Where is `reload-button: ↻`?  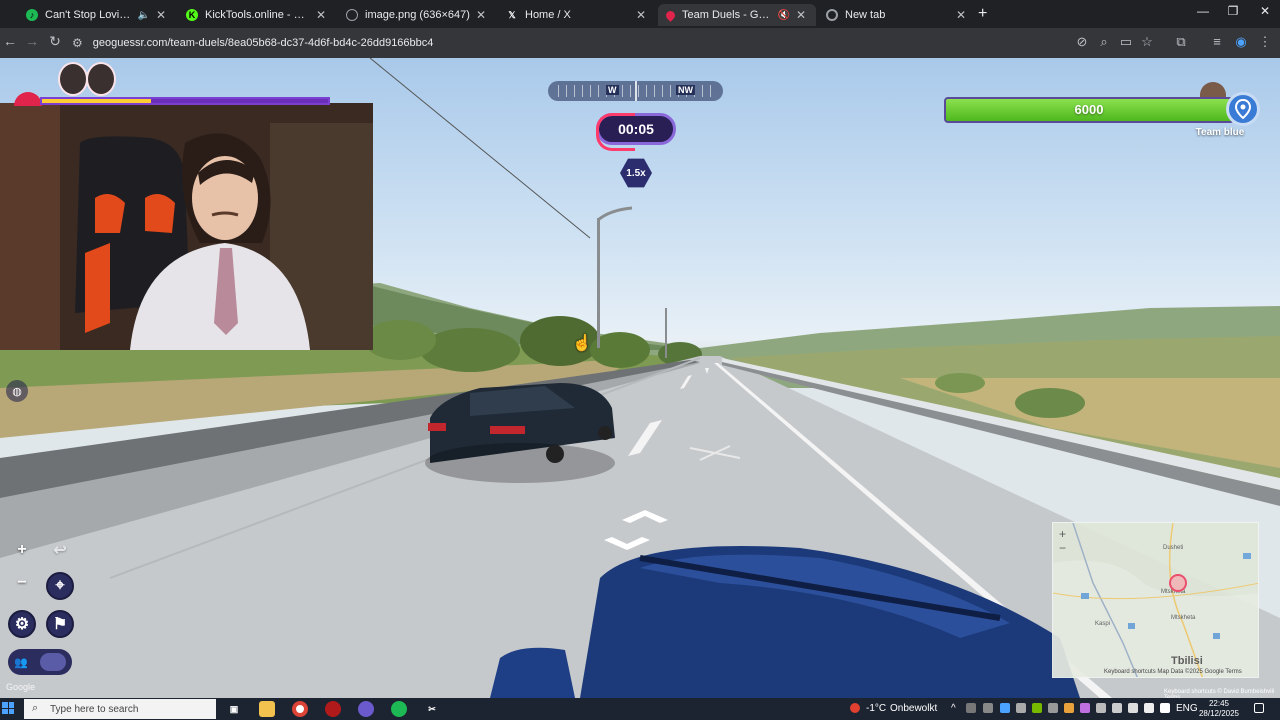 reload-button: ↻ is located at coordinates (55, 41).